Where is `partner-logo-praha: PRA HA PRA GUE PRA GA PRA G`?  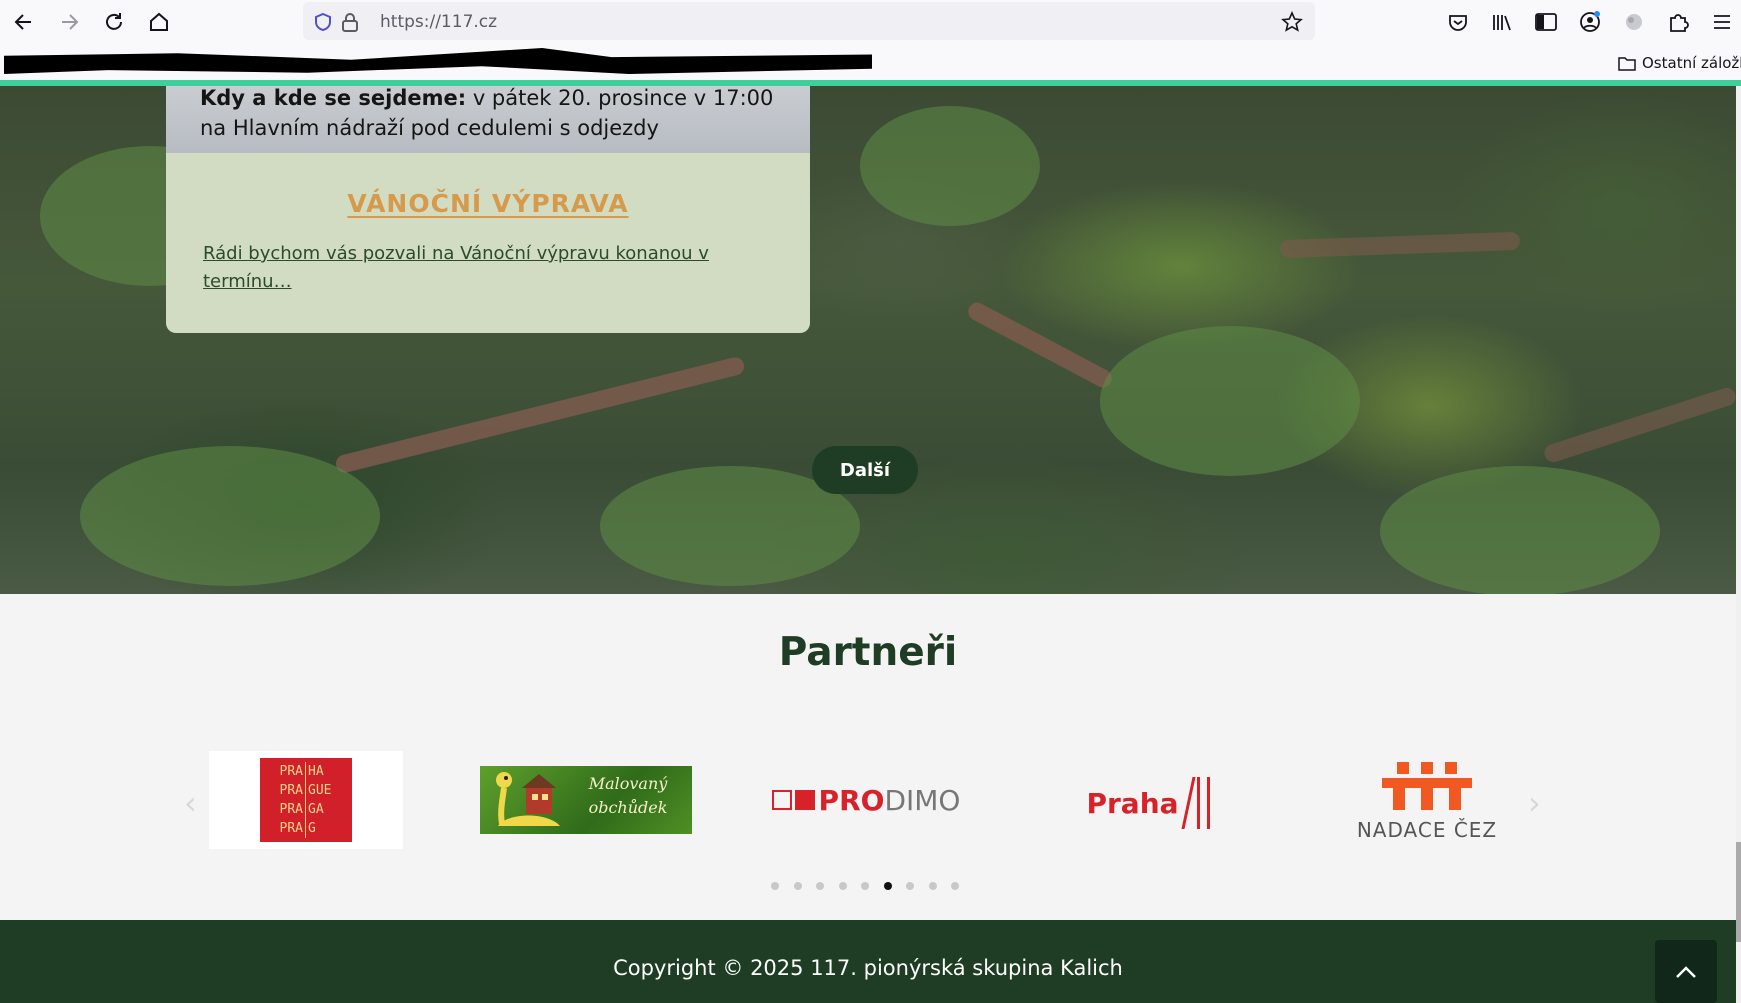 partner-logo-praha: PRA HA PRA GUE PRA GA PRA G is located at coordinates (306, 800).